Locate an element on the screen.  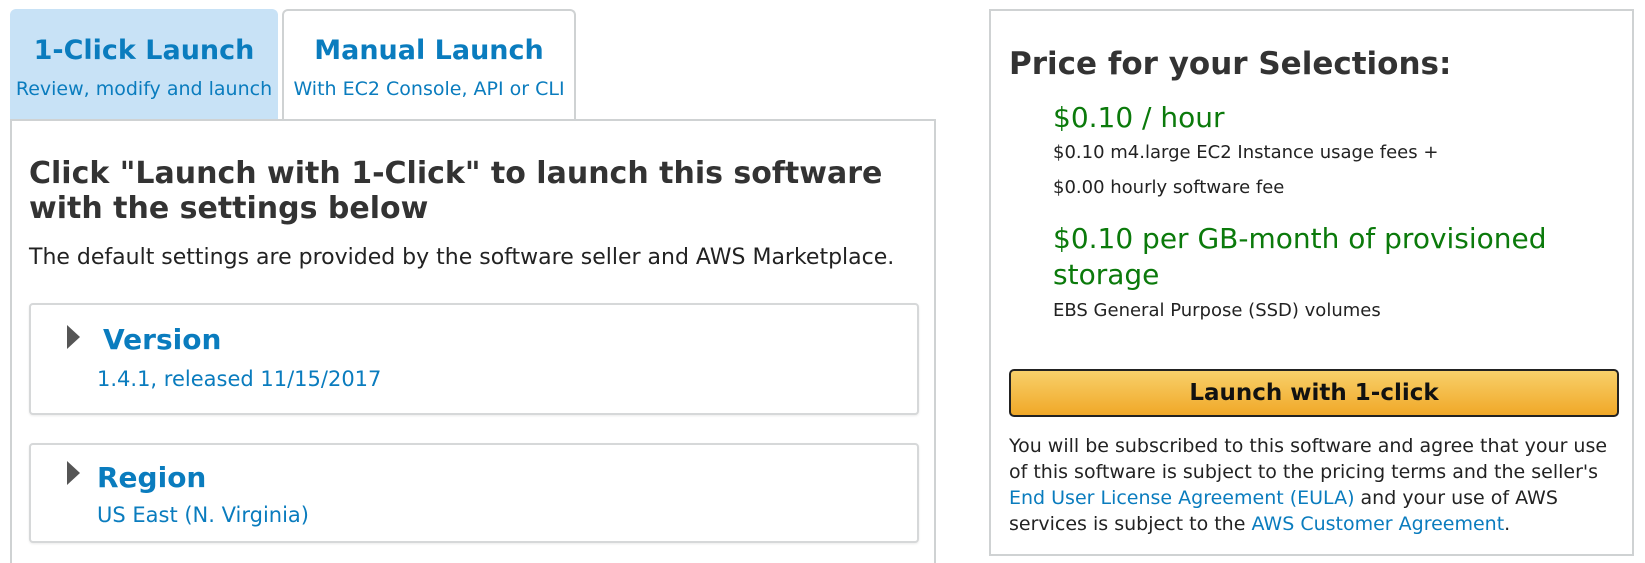
tab-title: 1-Click Launch is located at coordinates (144, 50).